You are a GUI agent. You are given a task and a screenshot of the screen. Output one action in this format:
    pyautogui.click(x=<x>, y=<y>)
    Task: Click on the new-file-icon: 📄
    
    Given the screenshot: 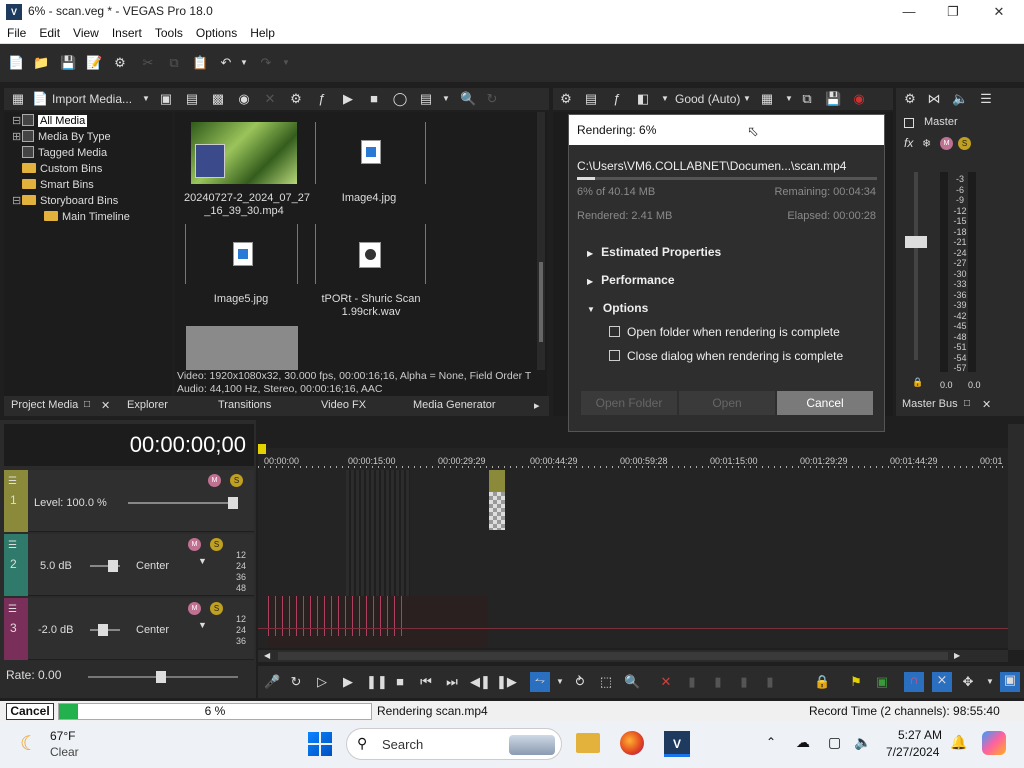 What is the action you would take?
    pyautogui.click(x=16, y=63)
    